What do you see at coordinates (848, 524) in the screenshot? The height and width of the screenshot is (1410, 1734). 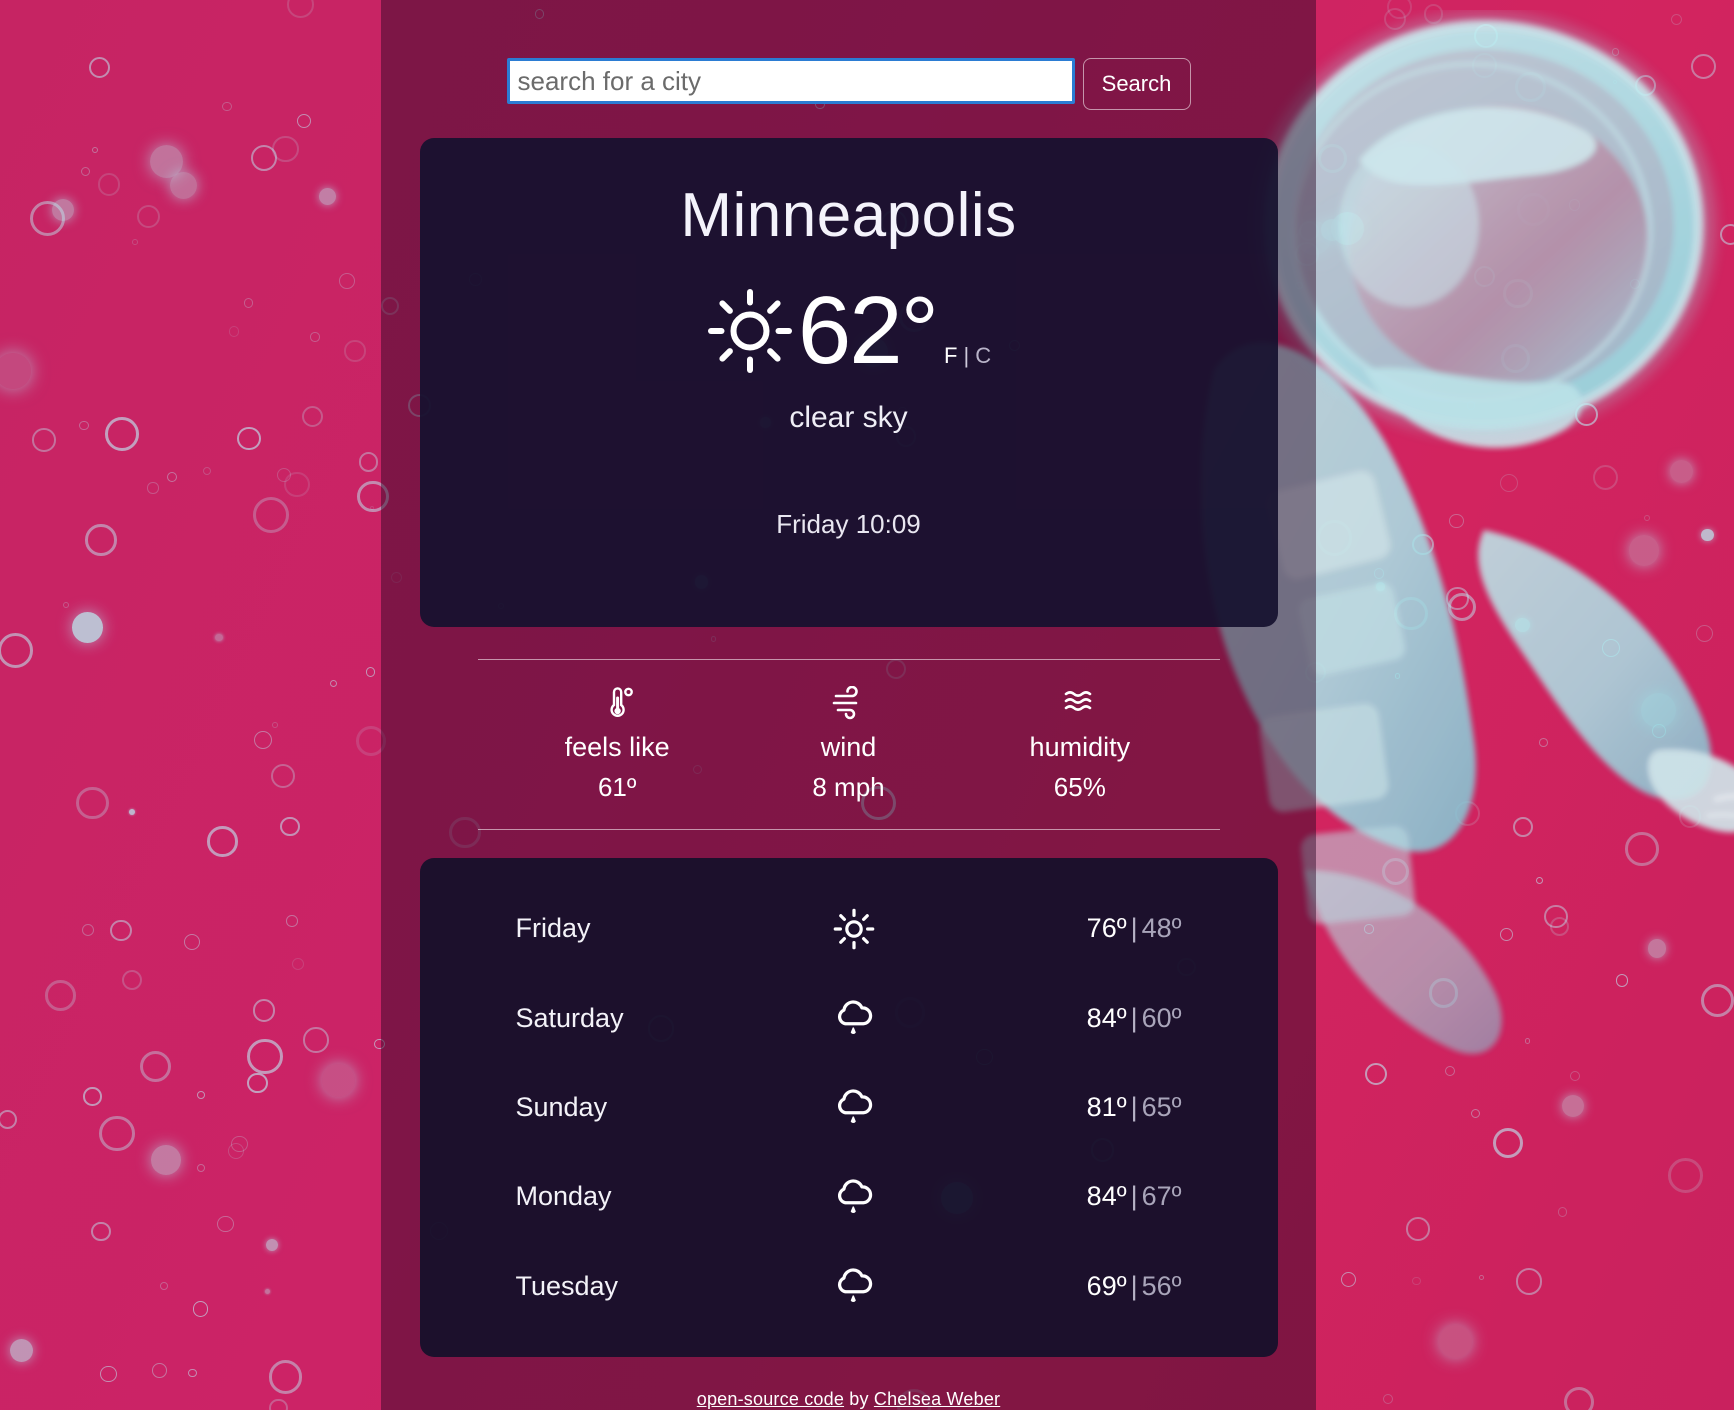 I see `observation-time: Friday 10:09` at bounding box center [848, 524].